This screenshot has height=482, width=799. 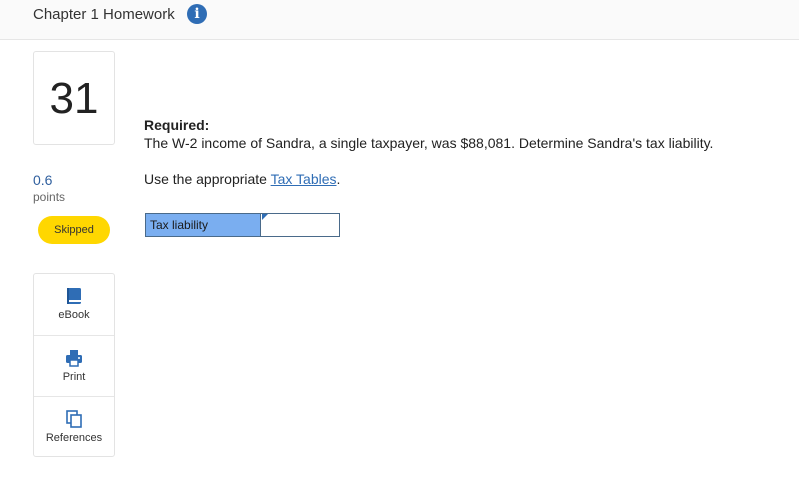 What do you see at coordinates (74, 377) in the screenshot?
I see `print-label: Print` at bounding box center [74, 377].